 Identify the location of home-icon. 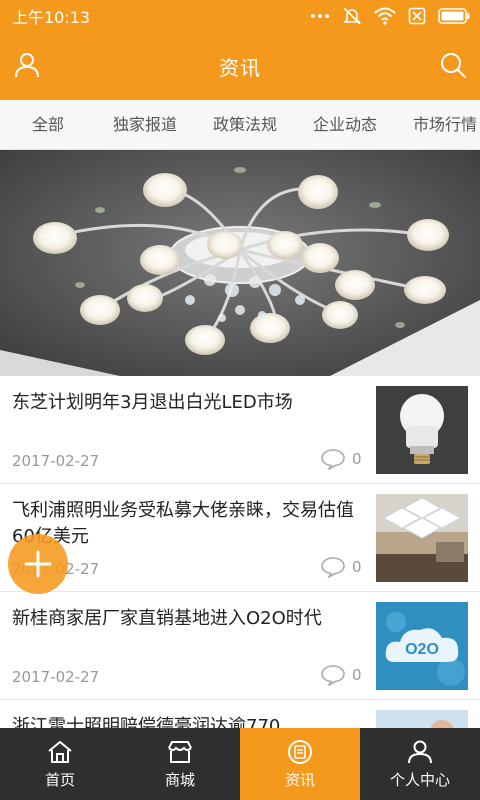
(60, 751).